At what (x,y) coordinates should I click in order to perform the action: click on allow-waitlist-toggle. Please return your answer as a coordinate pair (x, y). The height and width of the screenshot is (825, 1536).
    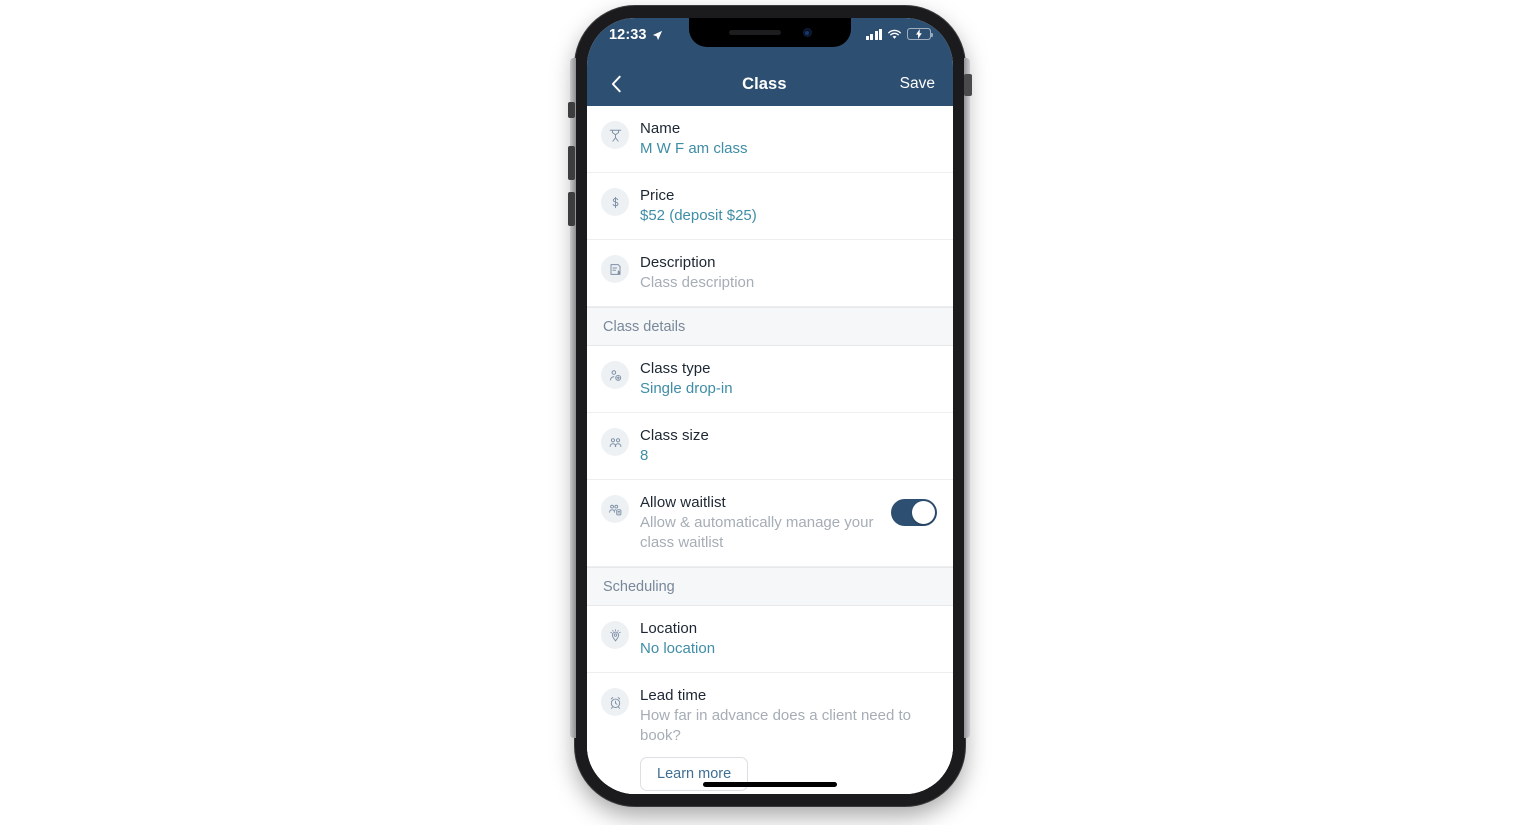
    Looking at the image, I should click on (914, 512).